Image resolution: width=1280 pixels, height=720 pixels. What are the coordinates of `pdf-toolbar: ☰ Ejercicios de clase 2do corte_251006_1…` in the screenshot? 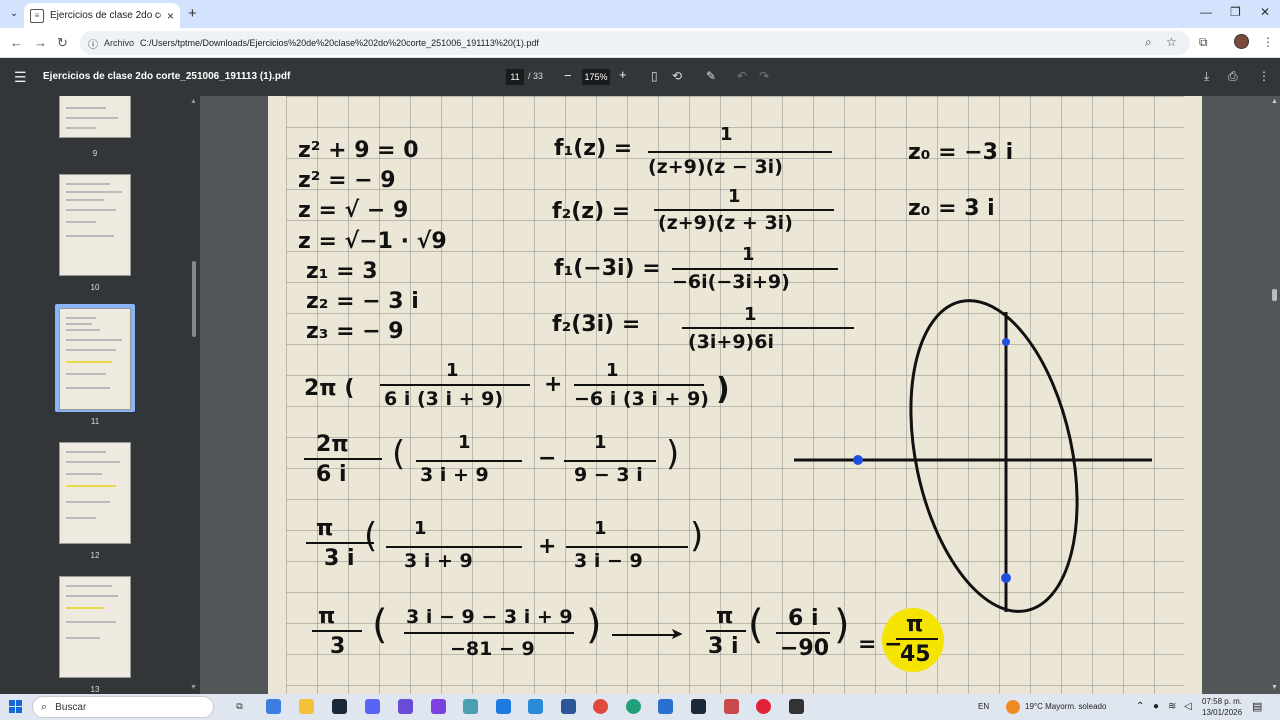 It's located at (640, 77).